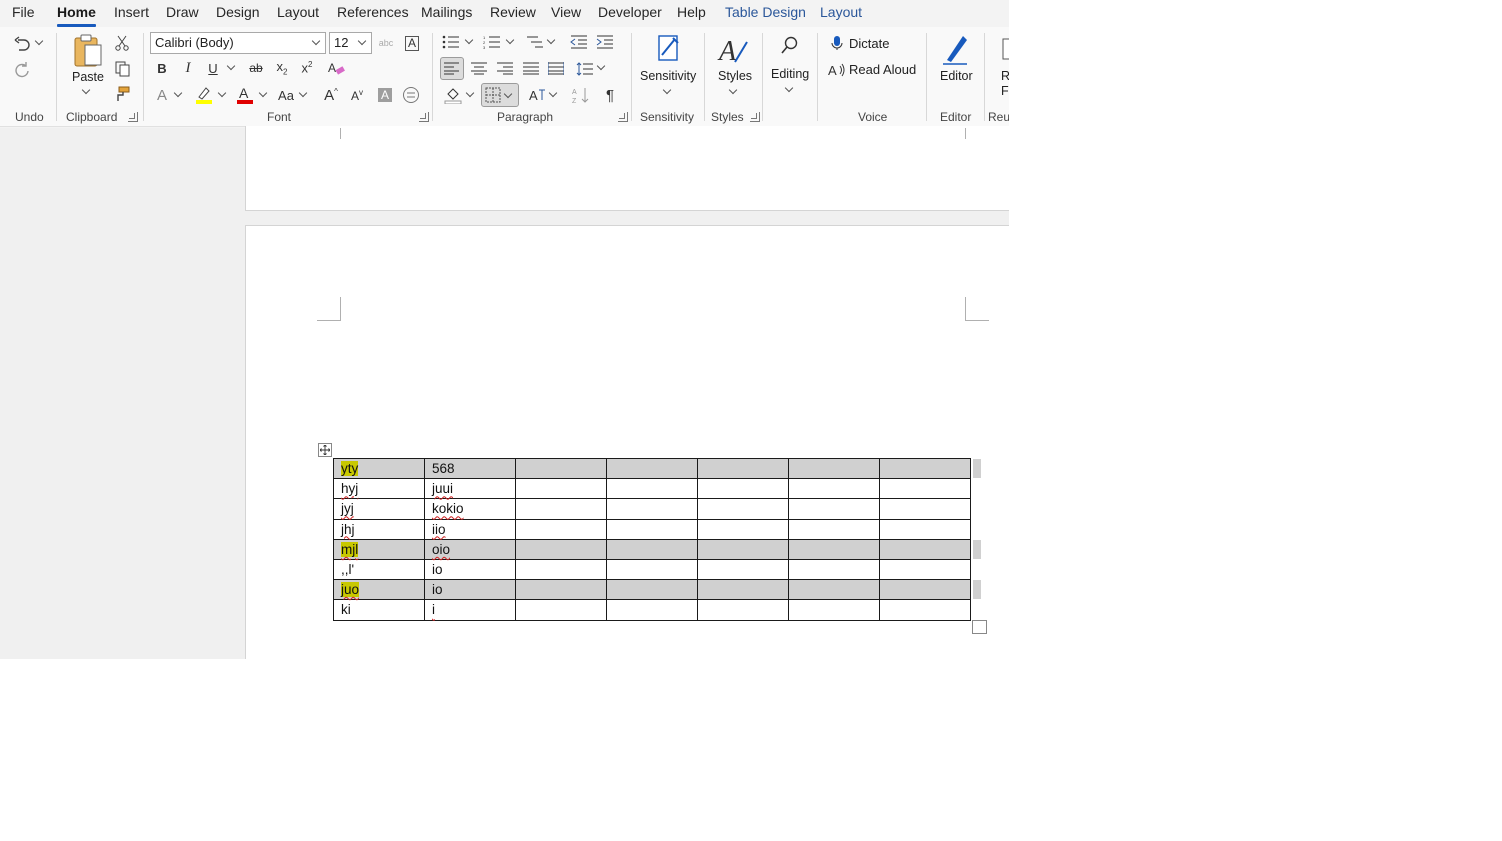 This screenshot has height=841, width=1502. I want to click on asian-layout-button: A, so click(537, 95).